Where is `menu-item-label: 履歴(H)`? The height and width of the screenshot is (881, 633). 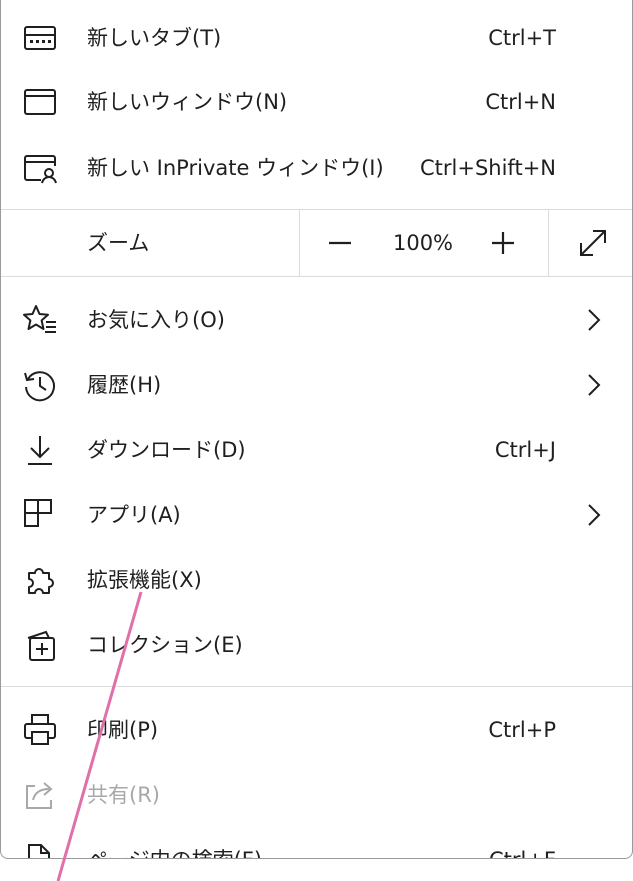
menu-item-label: 履歴(H) is located at coordinates (124, 385).